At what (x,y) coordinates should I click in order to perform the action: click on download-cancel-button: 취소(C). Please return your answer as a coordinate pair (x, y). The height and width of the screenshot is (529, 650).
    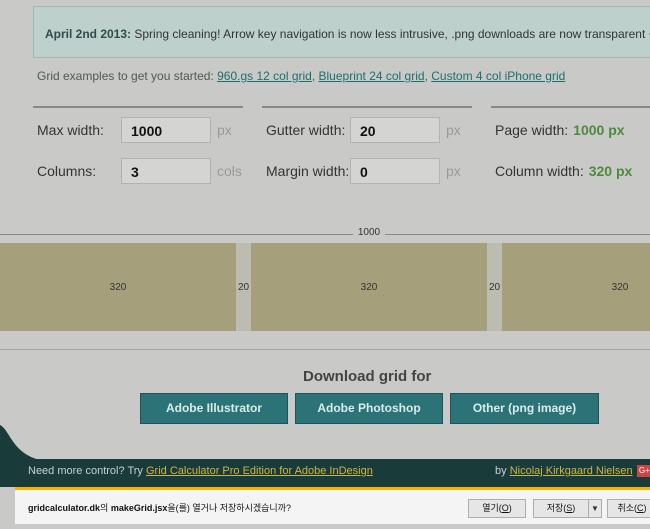
    Looking at the image, I should click on (628, 508).